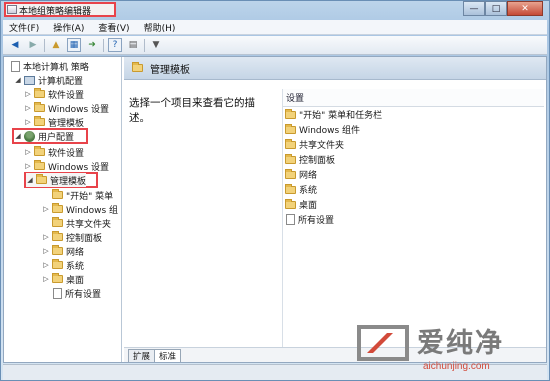 This screenshot has height=381, width=550. I want to click on policy-icon, so click(15, 66).